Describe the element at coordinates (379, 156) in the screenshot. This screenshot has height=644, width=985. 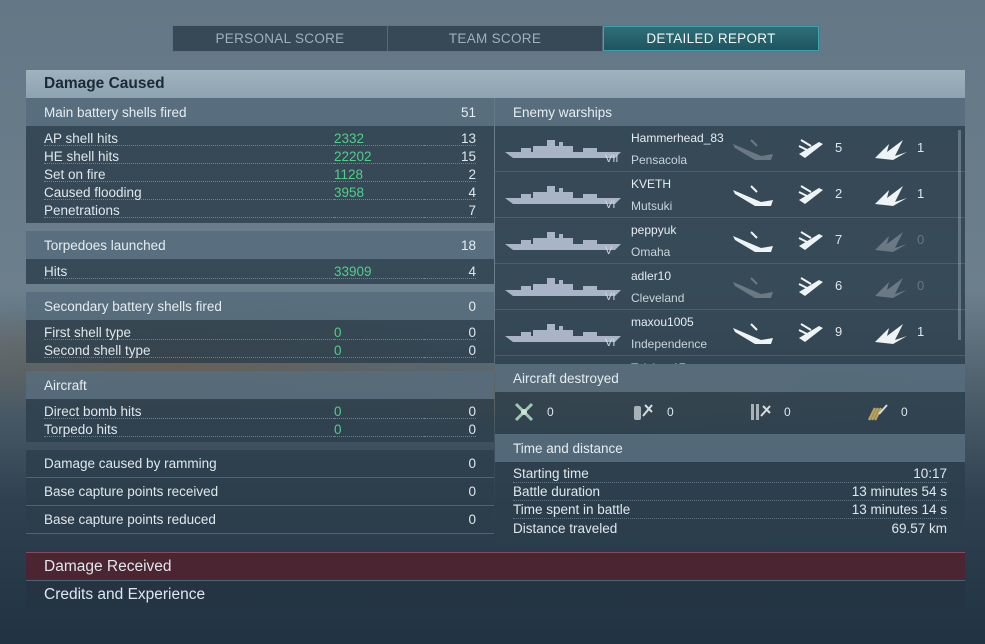
I see `stat-damage: 22202` at that location.